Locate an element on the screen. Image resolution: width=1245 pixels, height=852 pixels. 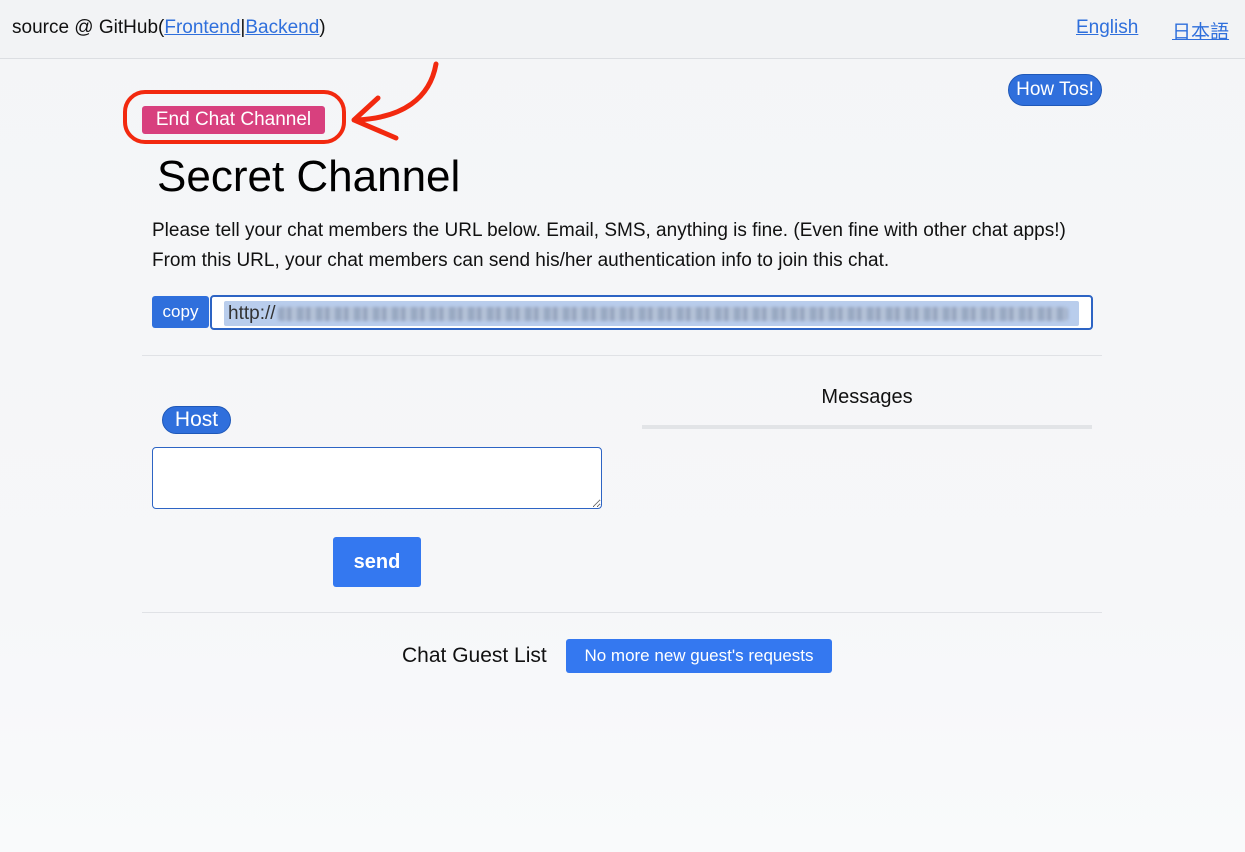
message-input is located at coordinates (377, 478).